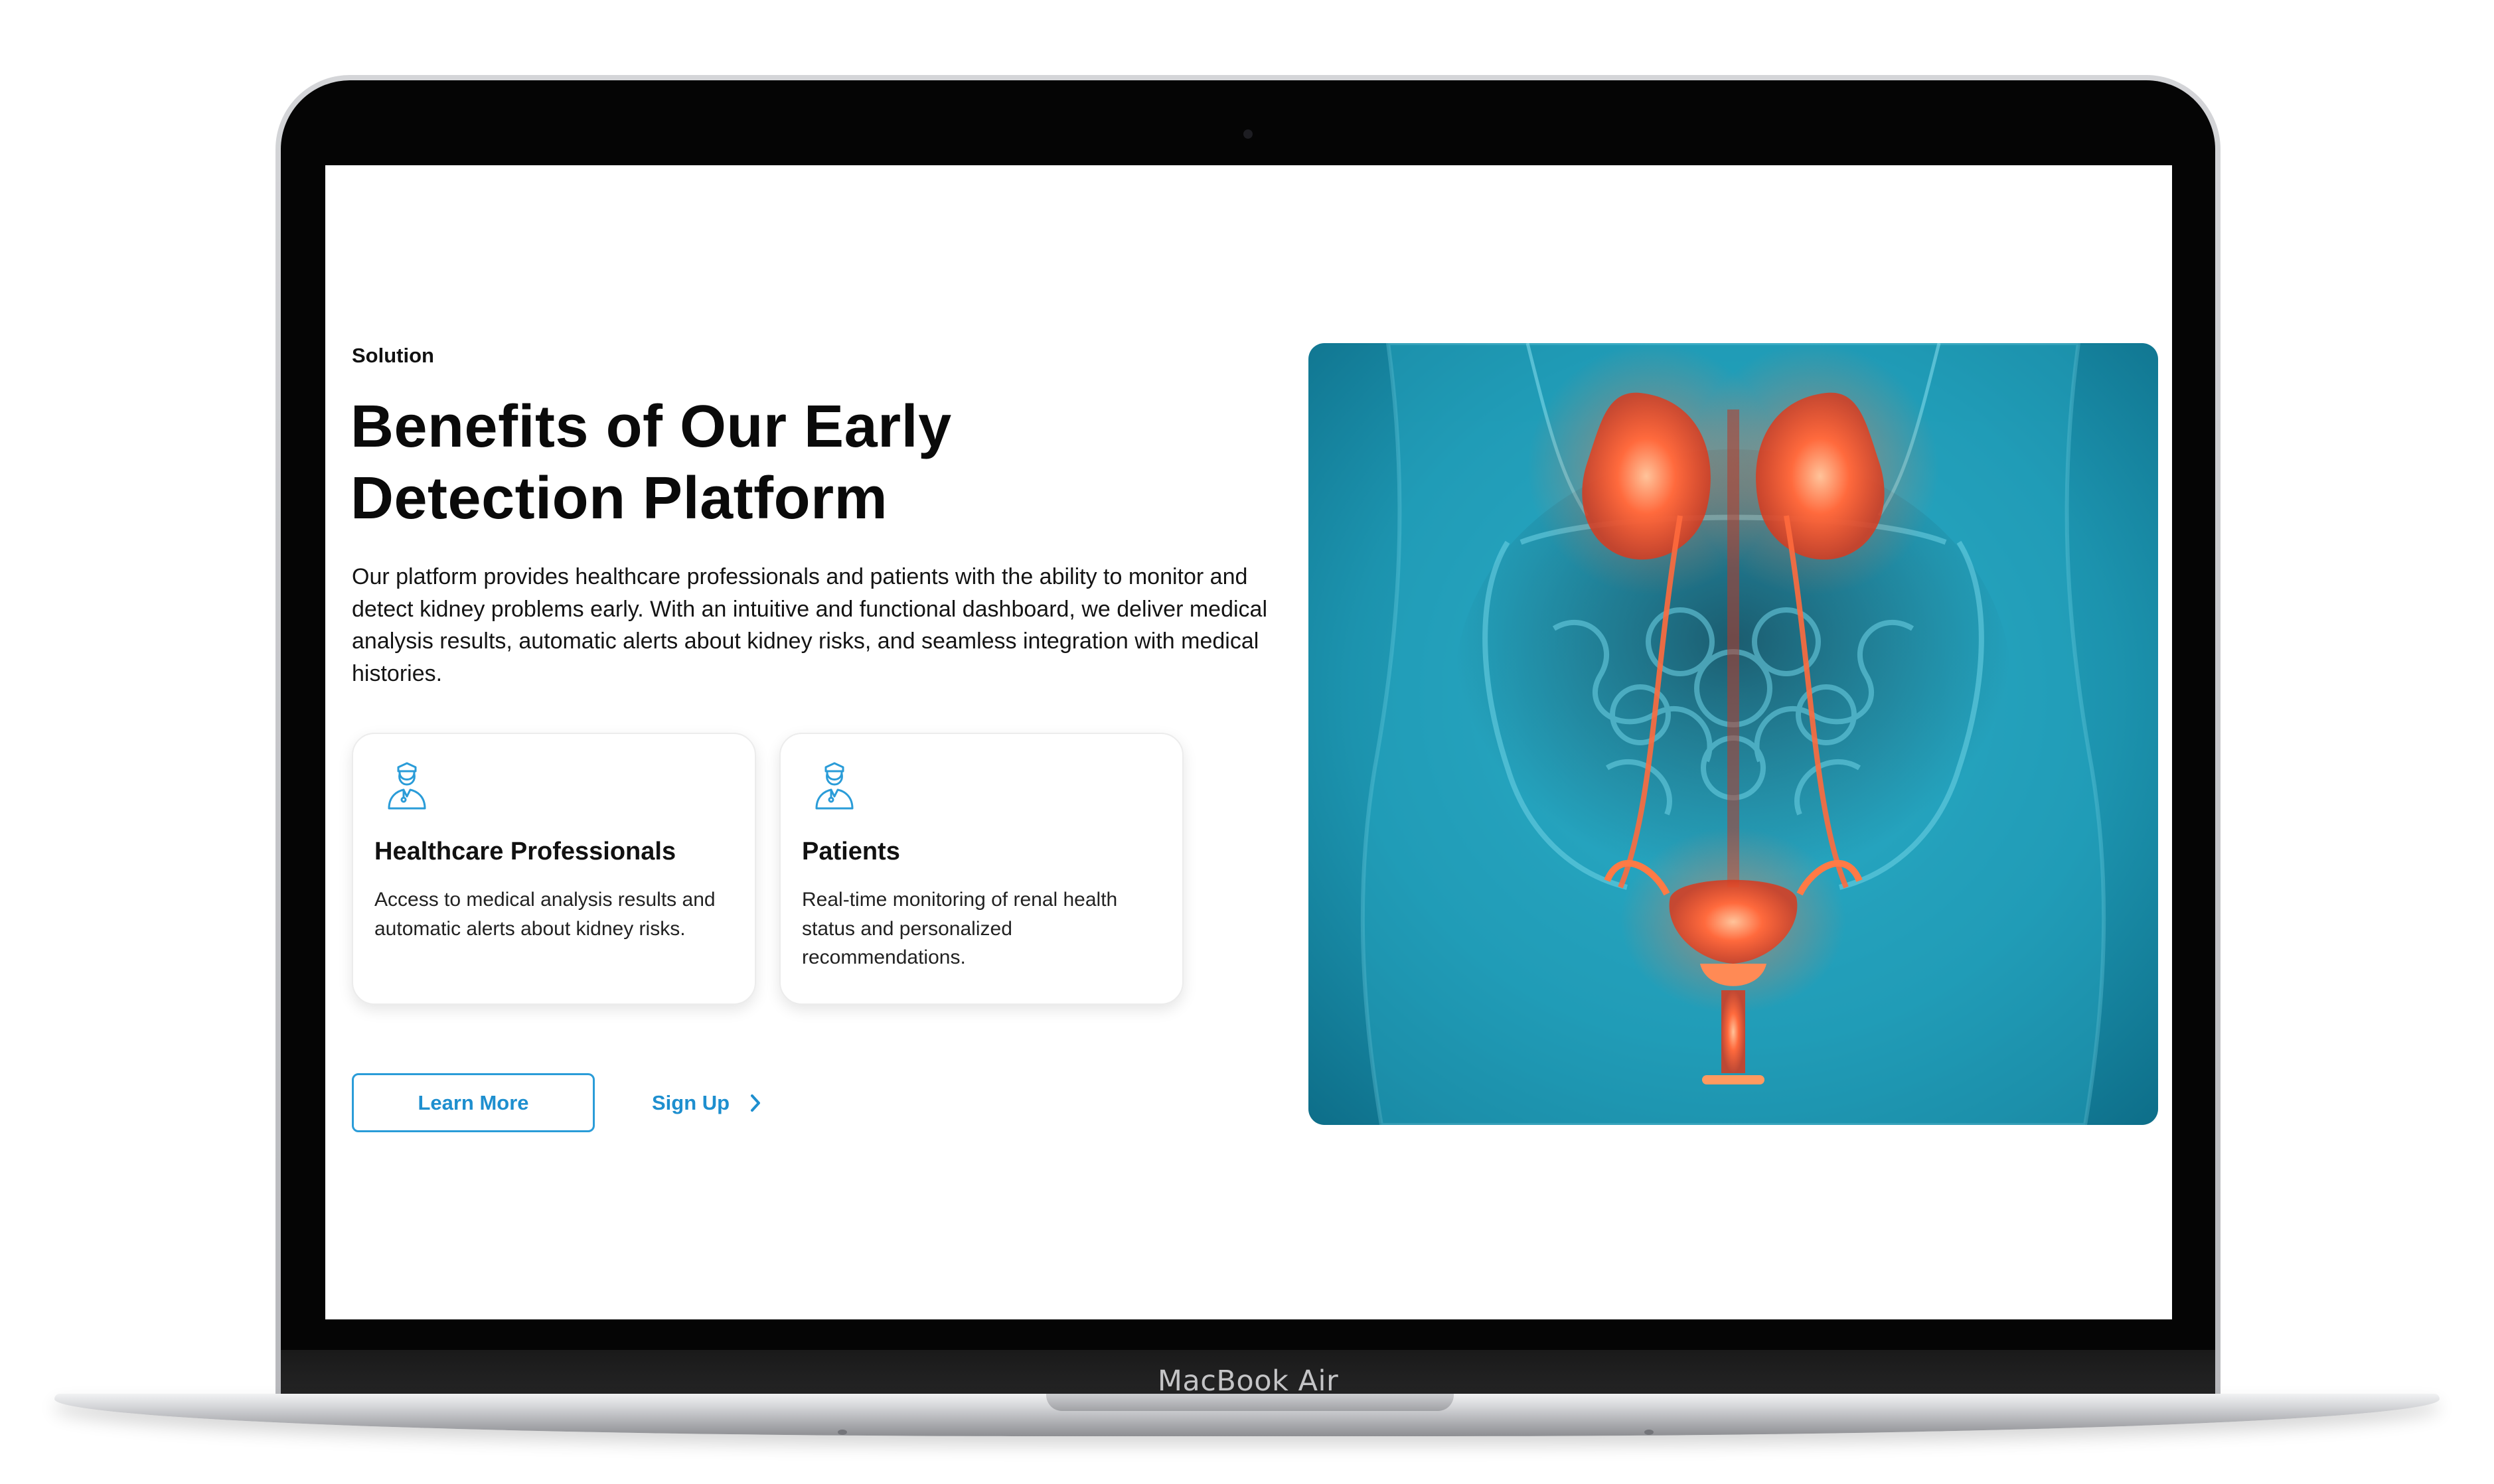 Image resolution: width=2494 pixels, height=1484 pixels. I want to click on sign-up-label: Sign Up, so click(691, 1102).